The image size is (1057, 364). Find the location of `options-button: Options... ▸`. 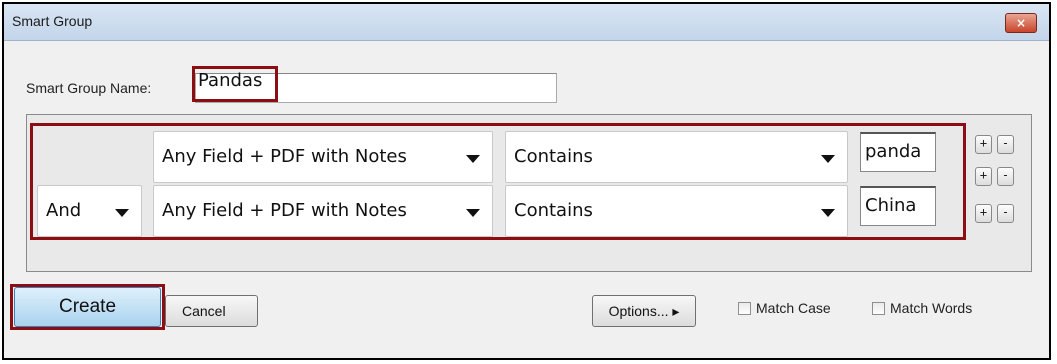

options-button: Options... ▸ is located at coordinates (644, 311).